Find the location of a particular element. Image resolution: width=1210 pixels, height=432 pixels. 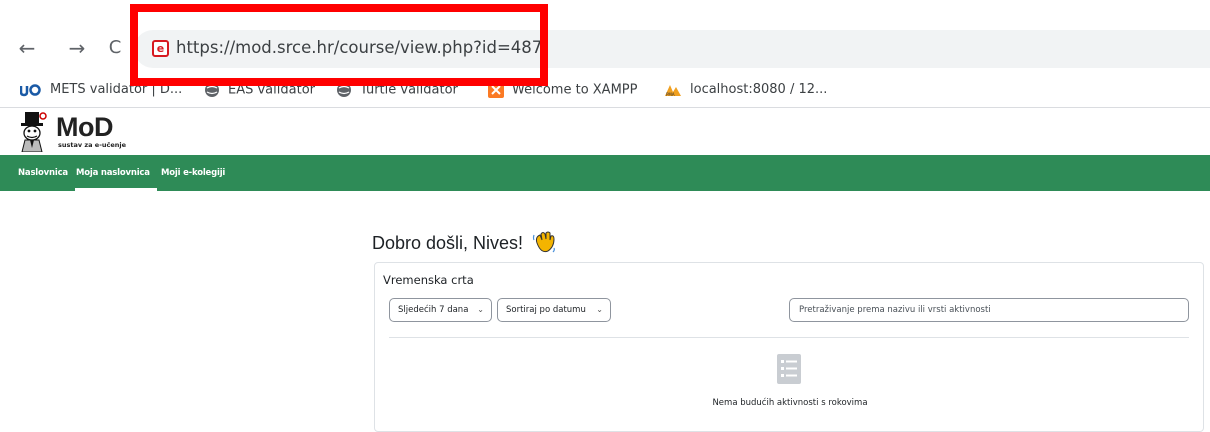

nav-moji-e-kolegiji: Moji e-kolegiji is located at coordinates (193, 173).